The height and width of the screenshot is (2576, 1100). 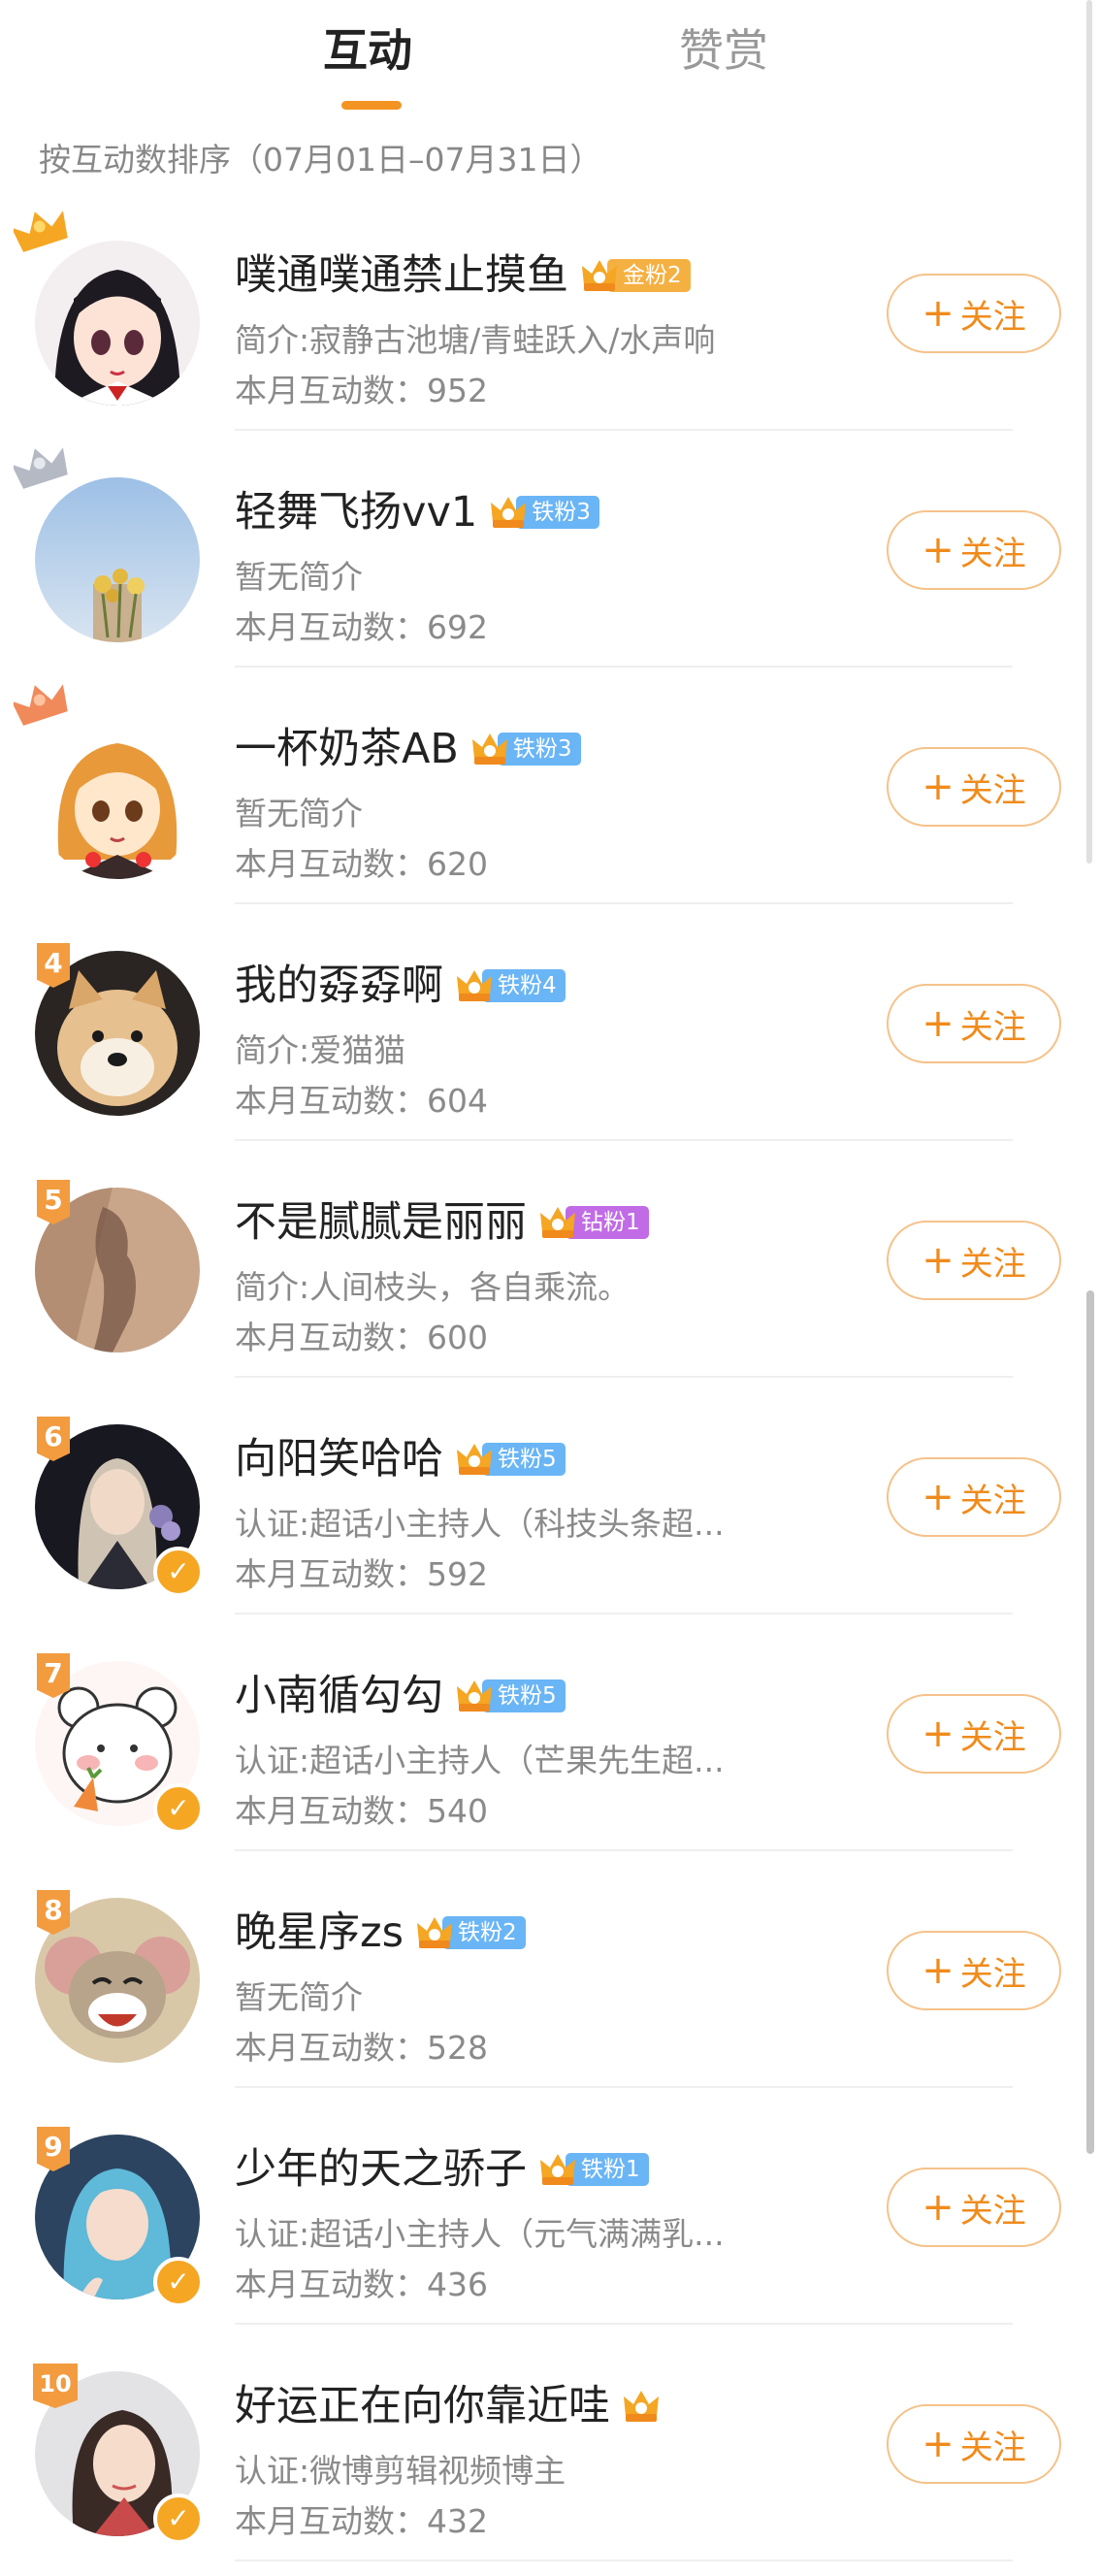 I want to click on list-item: ✓ 10 好运正在向你靠近哇 认证:微博剪辑视频博主 本月互动数：432 + 关注, so click(x=550, y=2443).